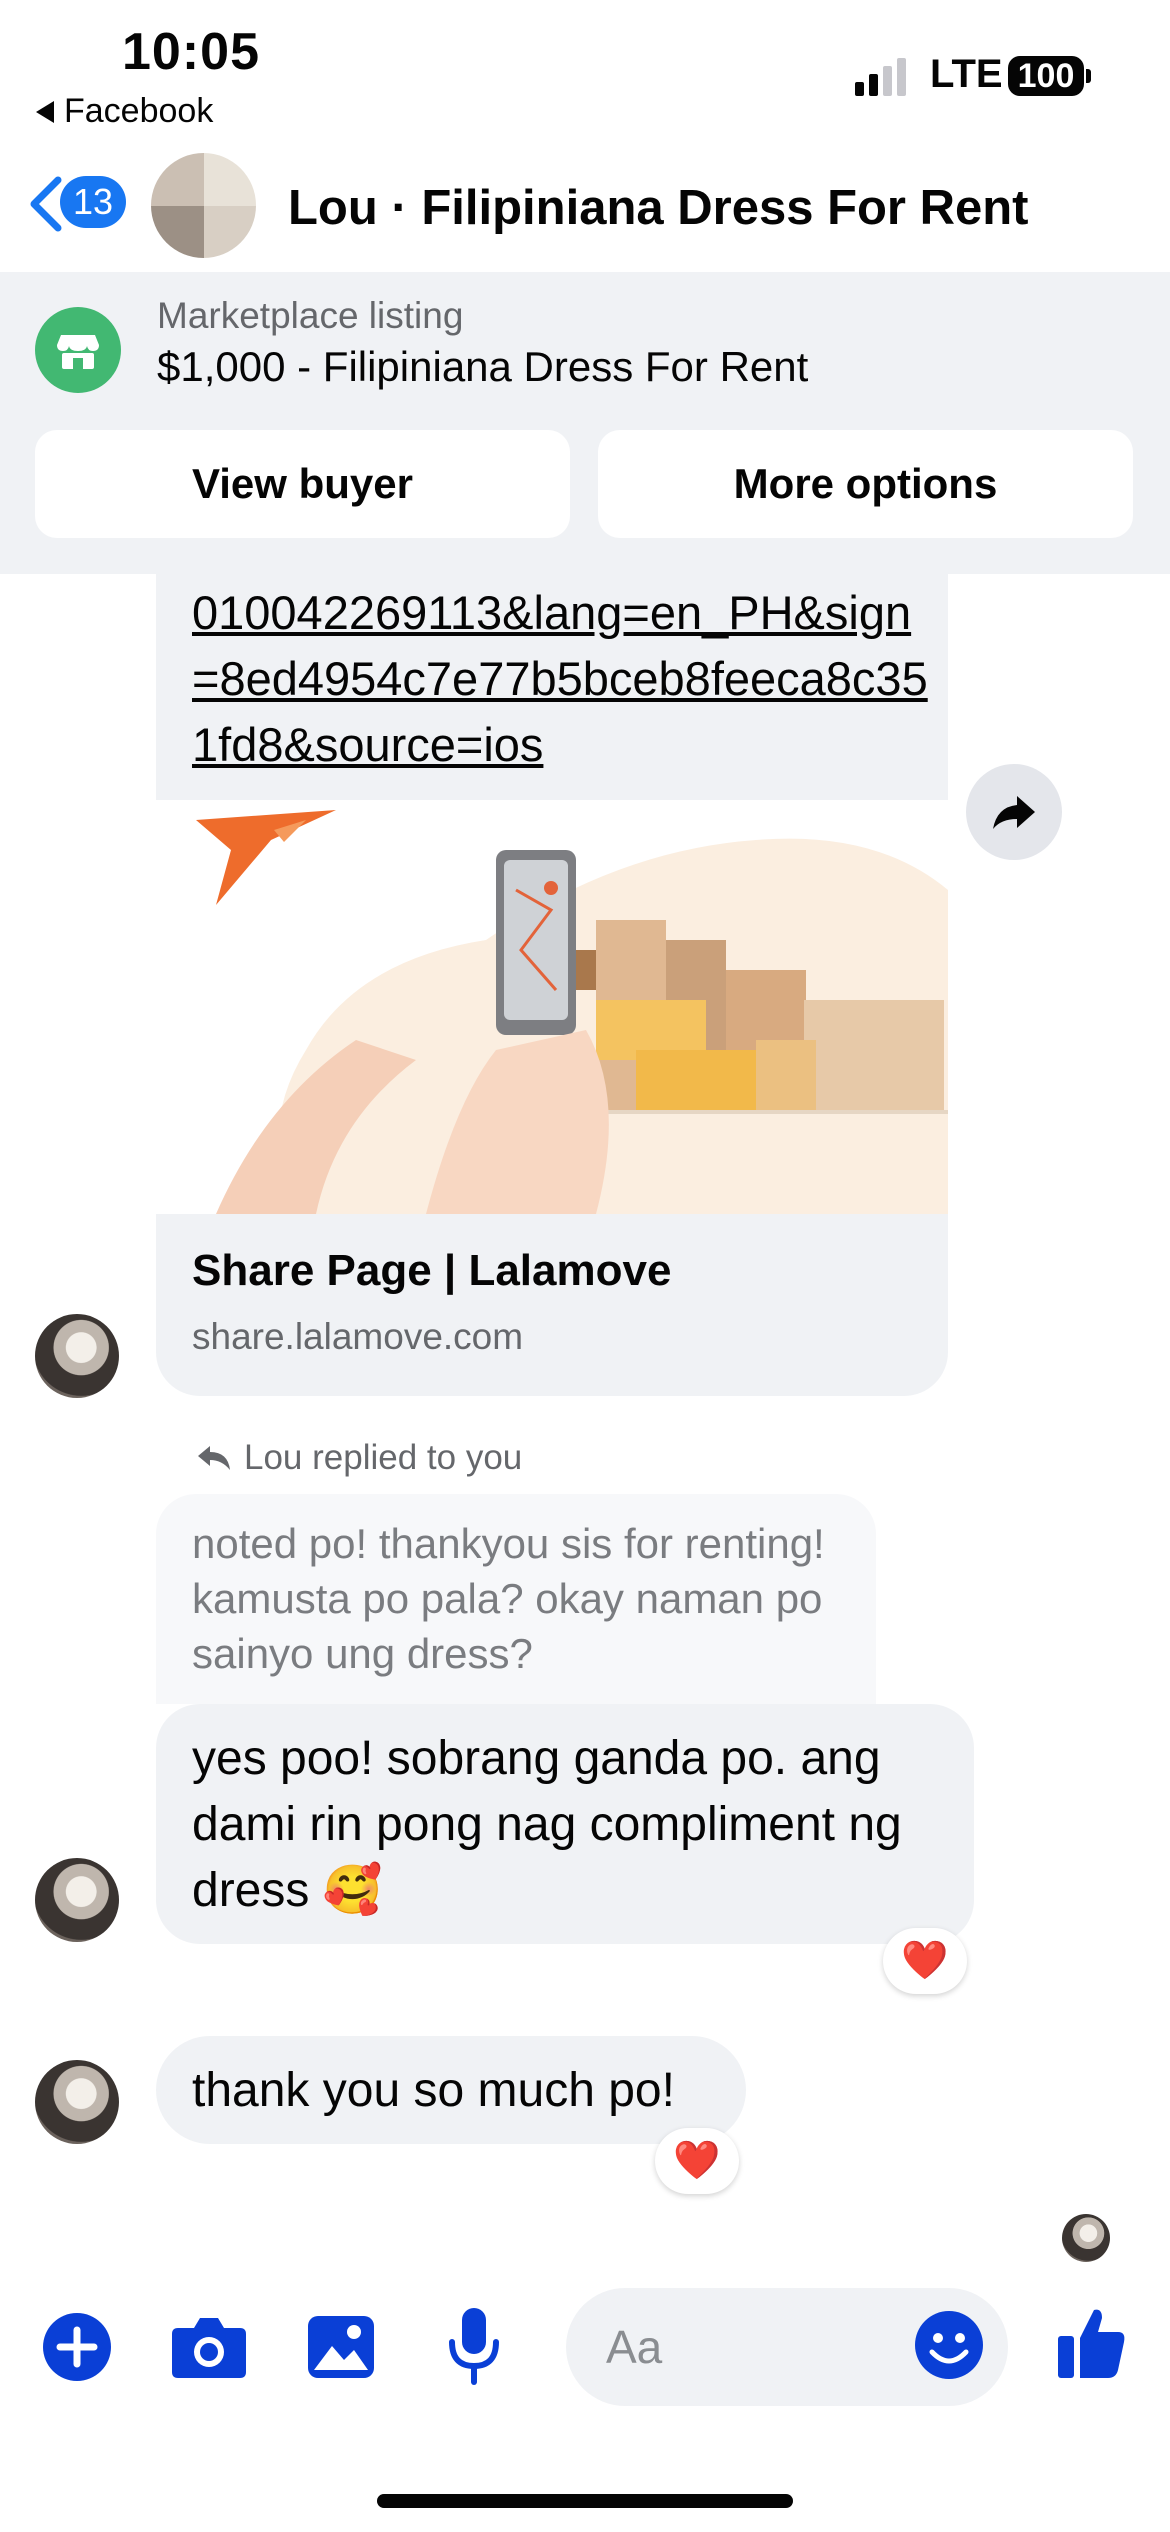 This screenshot has width=1170, height=2532. What do you see at coordinates (880, 77) in the screenshot?
I see `signal-icon` at bounding box center [880, 77].